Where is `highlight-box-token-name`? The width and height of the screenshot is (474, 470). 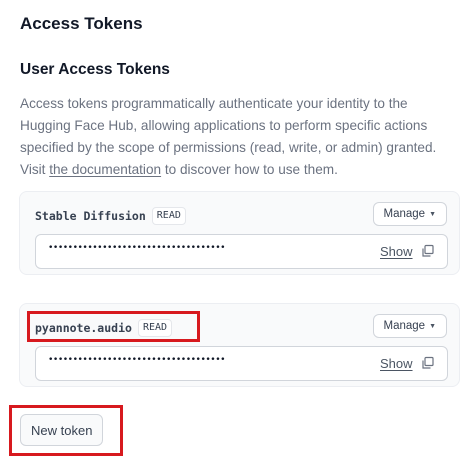 highlight-box-token-name is located at coordinates (113, 326).